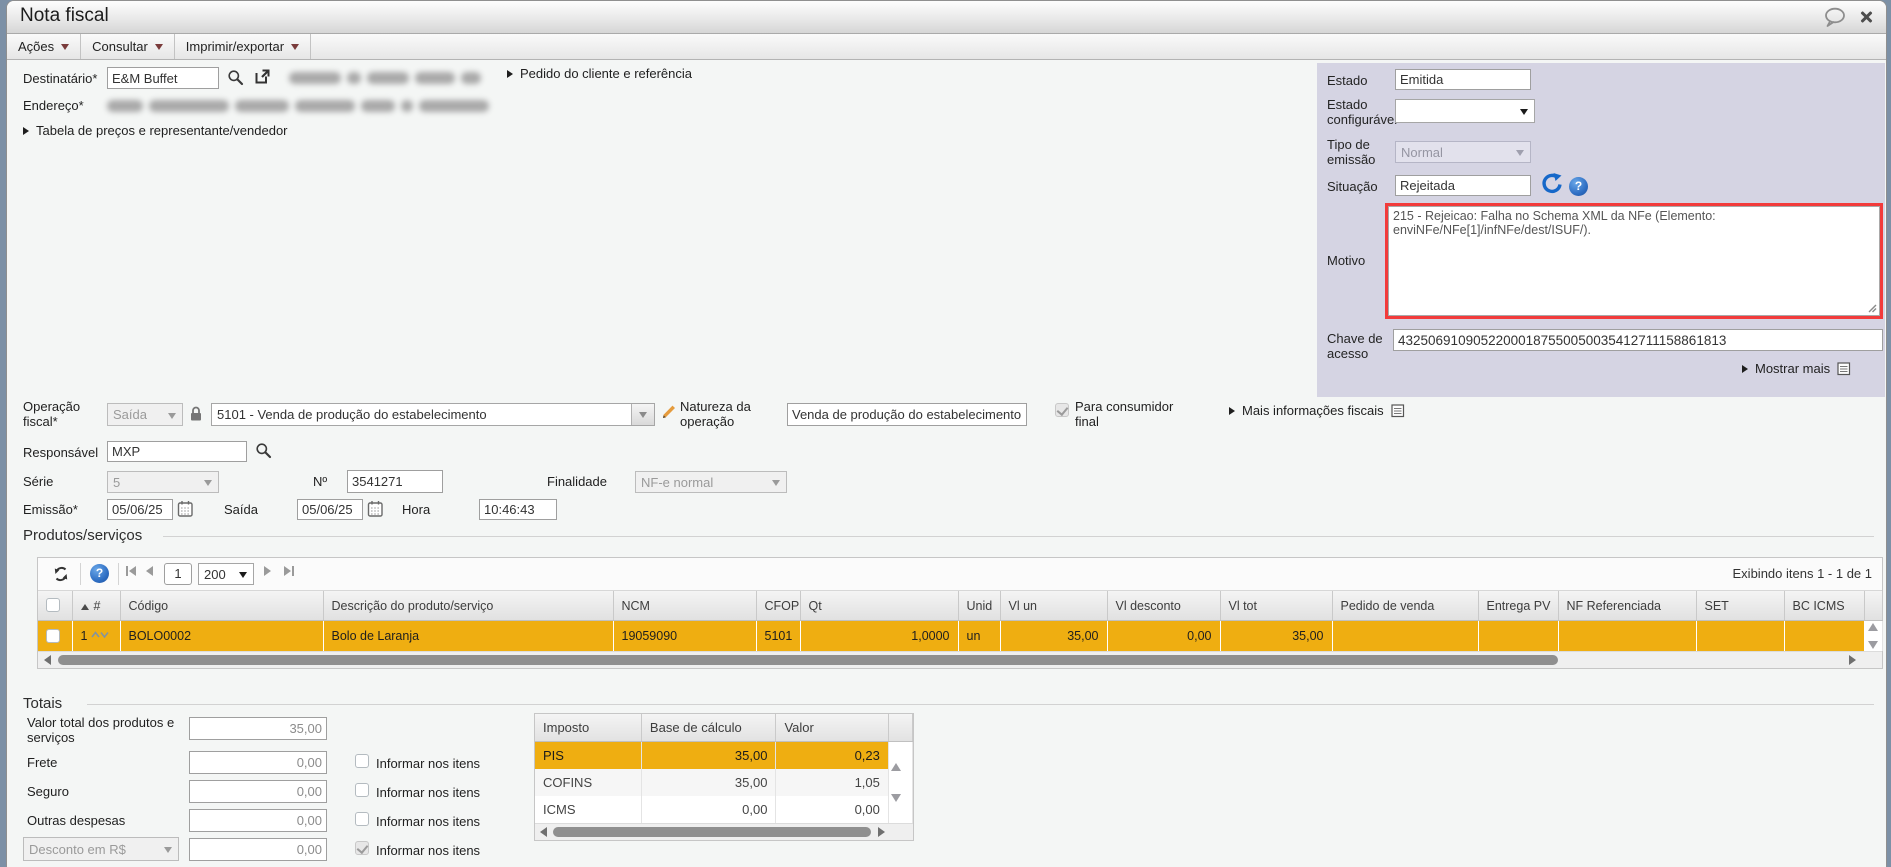  Describe the element at coordinates (724, 808) in the screenshot. I see `table-row: ICMS 0,00 0,00` at that location.